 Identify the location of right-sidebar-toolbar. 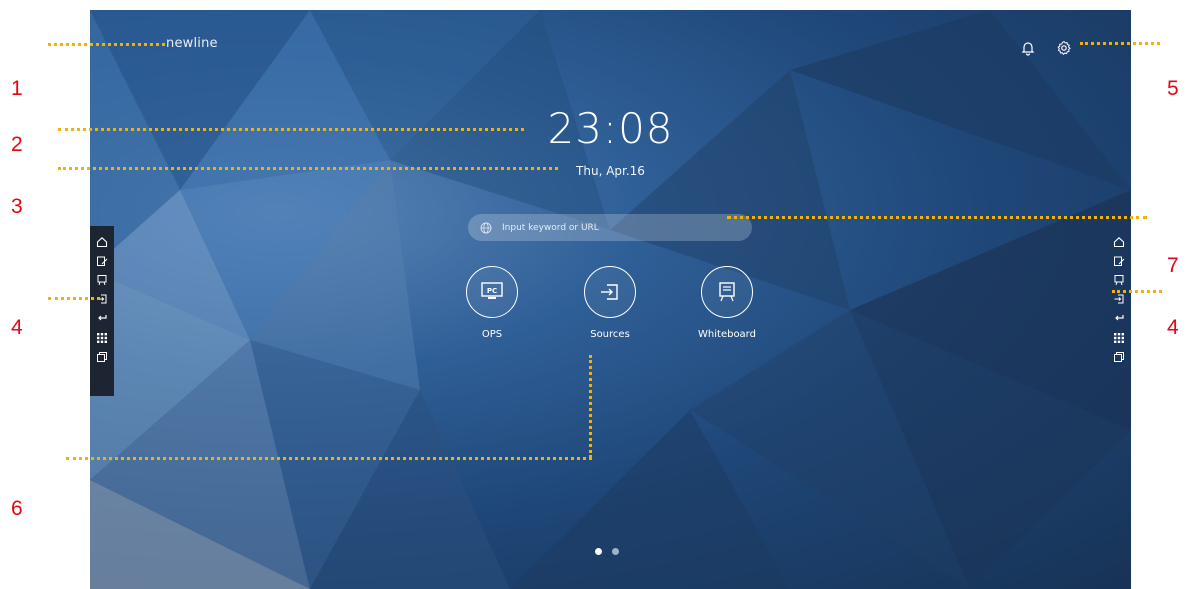
(1119, 311).